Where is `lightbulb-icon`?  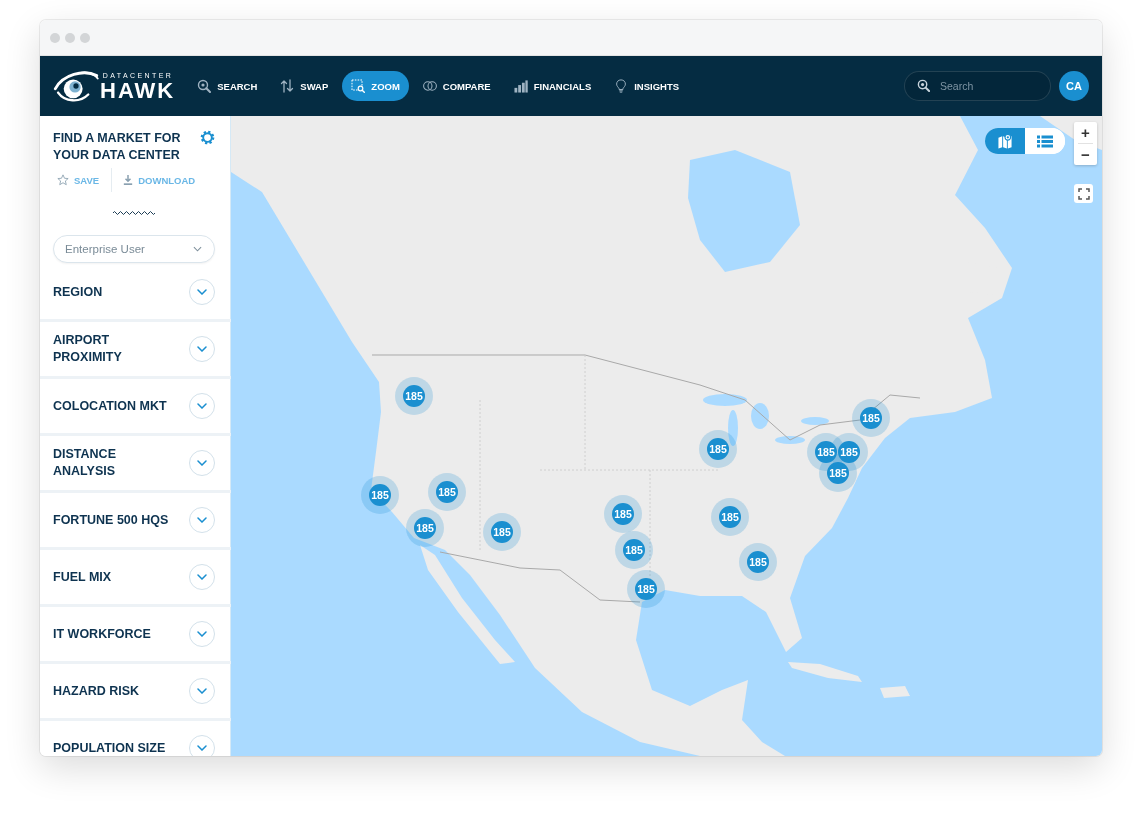
lightbulb-icon is located at coordinates (621, 86).